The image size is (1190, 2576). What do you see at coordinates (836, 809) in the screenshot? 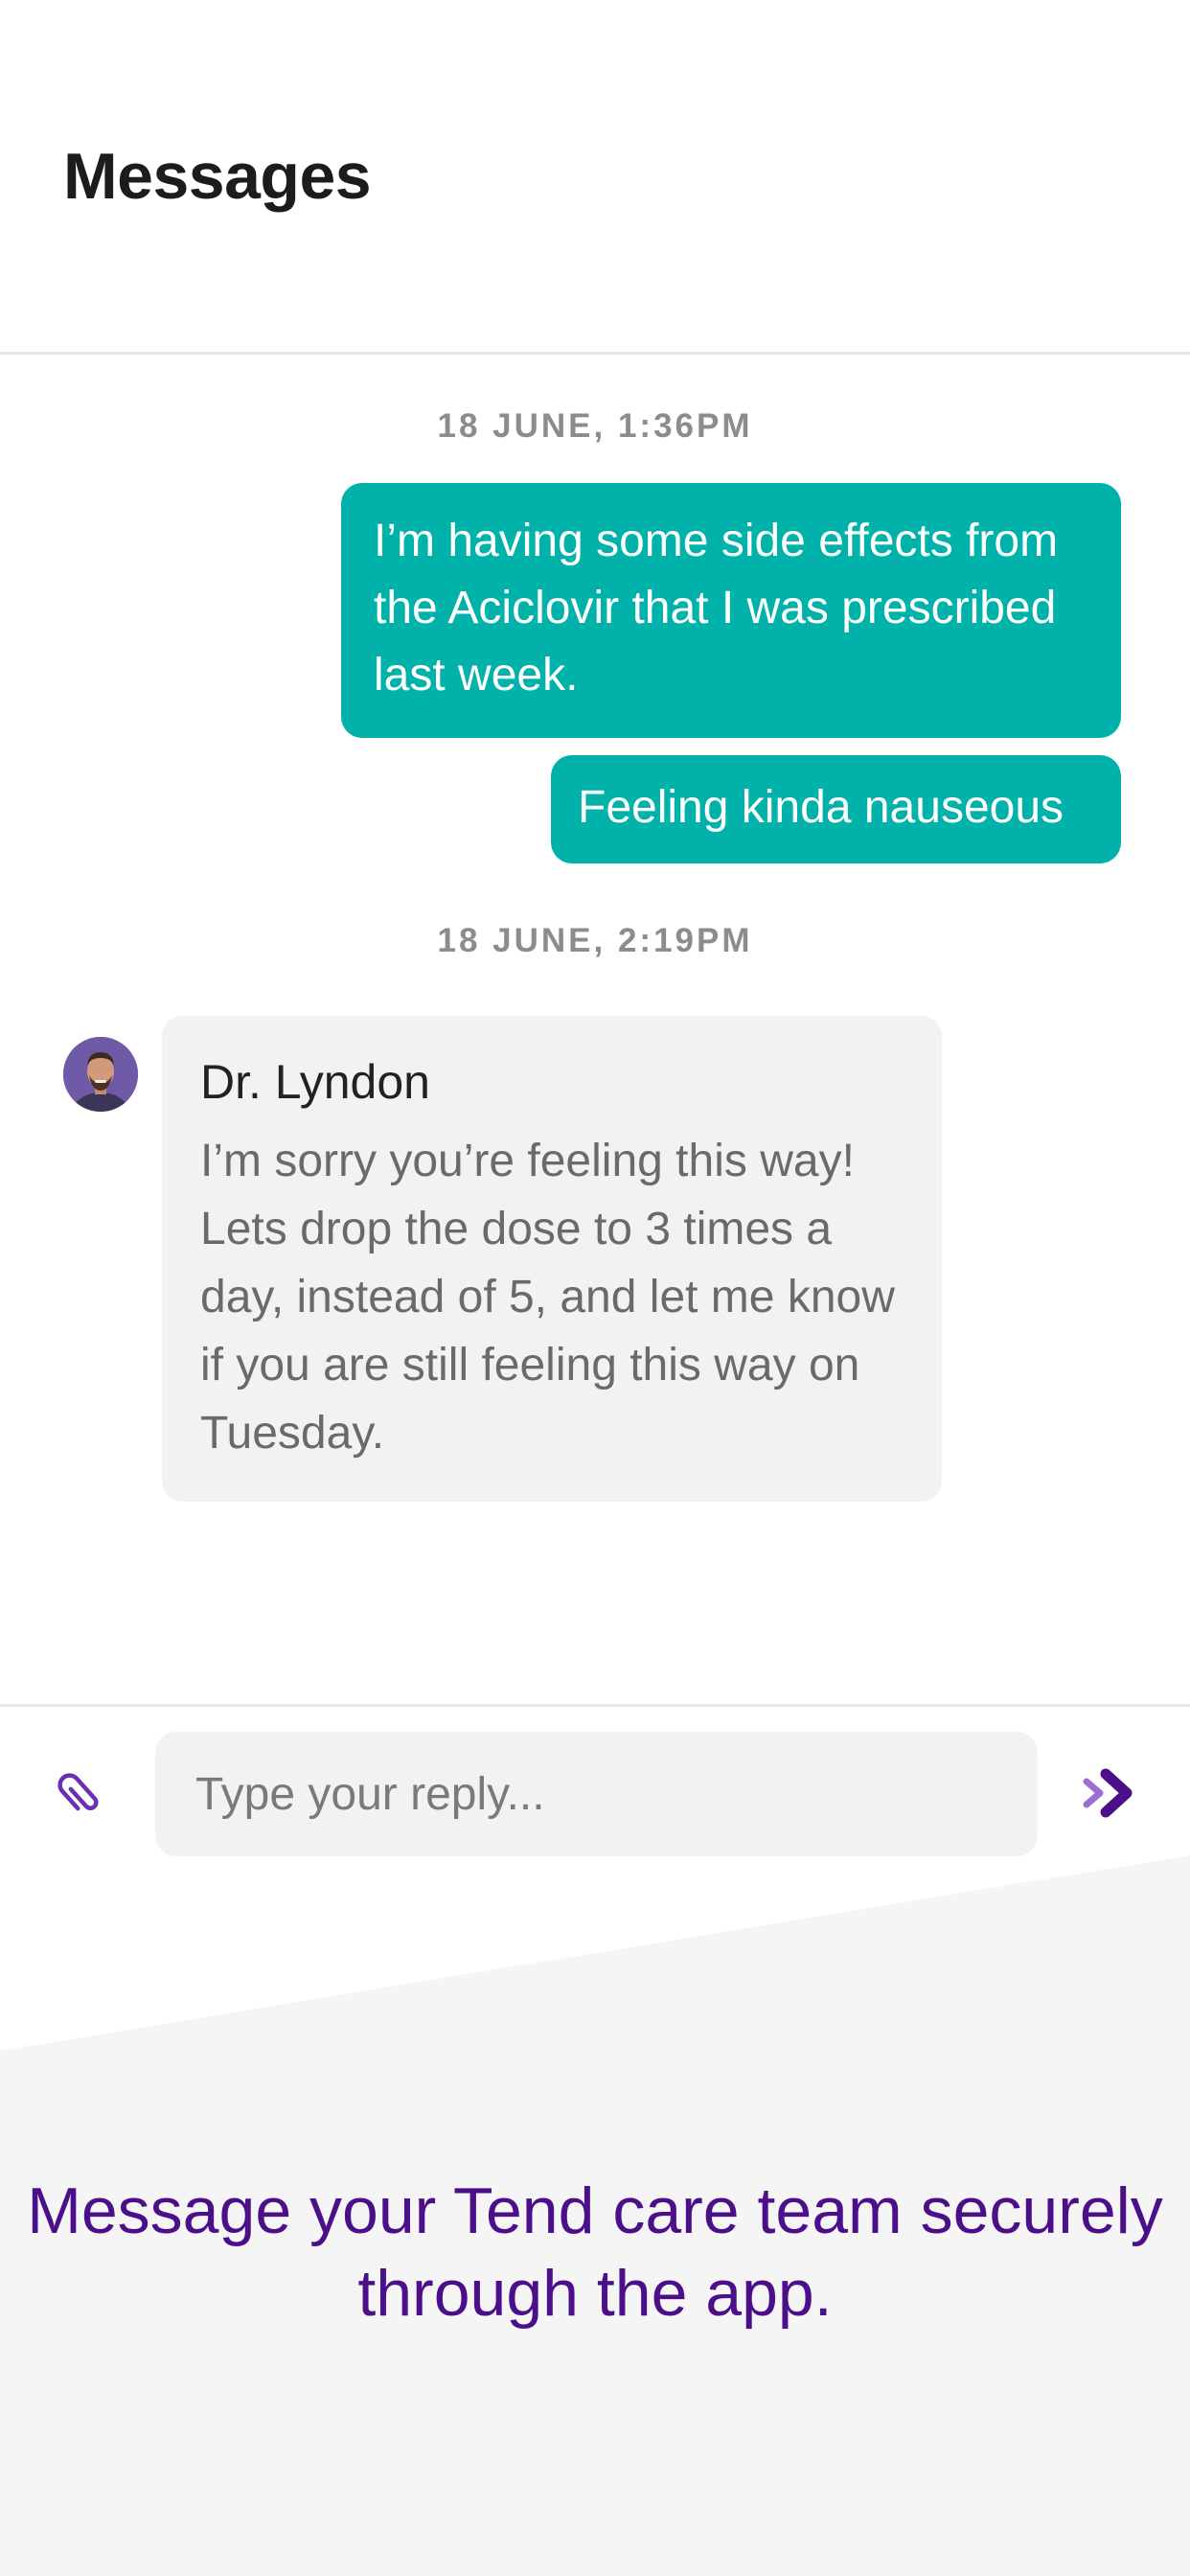
I see `outgoing-message-bubble: Feeling kinda nauseous` at bounding box center [836, 809].